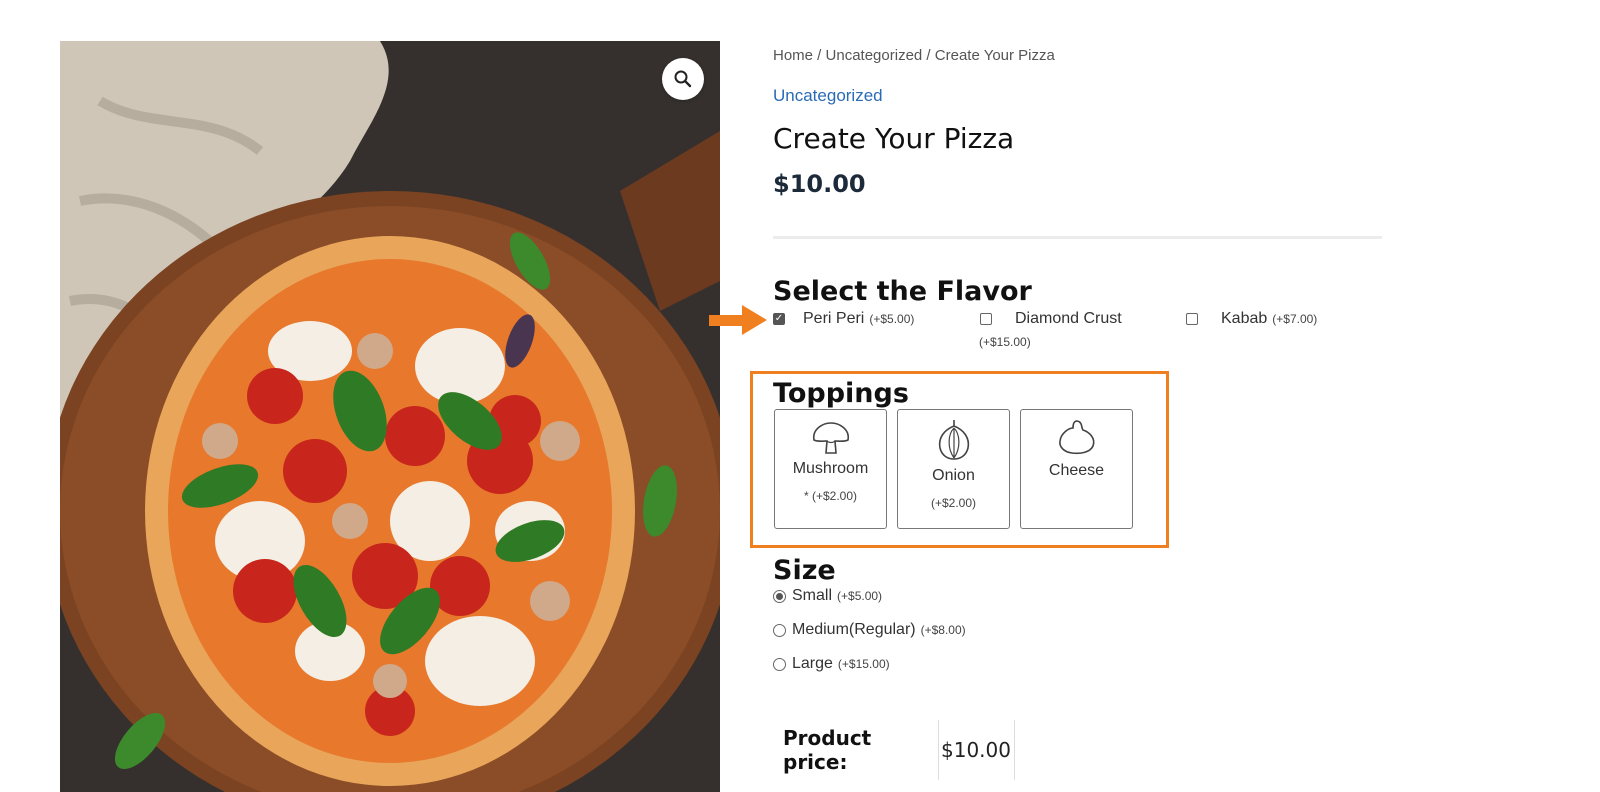 Image resolution: width=1600 pixels, height=792 pixels. I want to click on flavor-option-label: Peri Peri, so click(834, 318).